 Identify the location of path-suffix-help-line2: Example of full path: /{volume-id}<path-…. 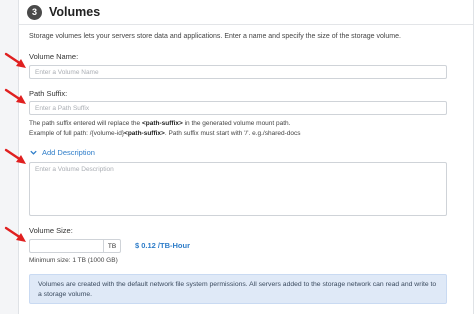
(165, 133).